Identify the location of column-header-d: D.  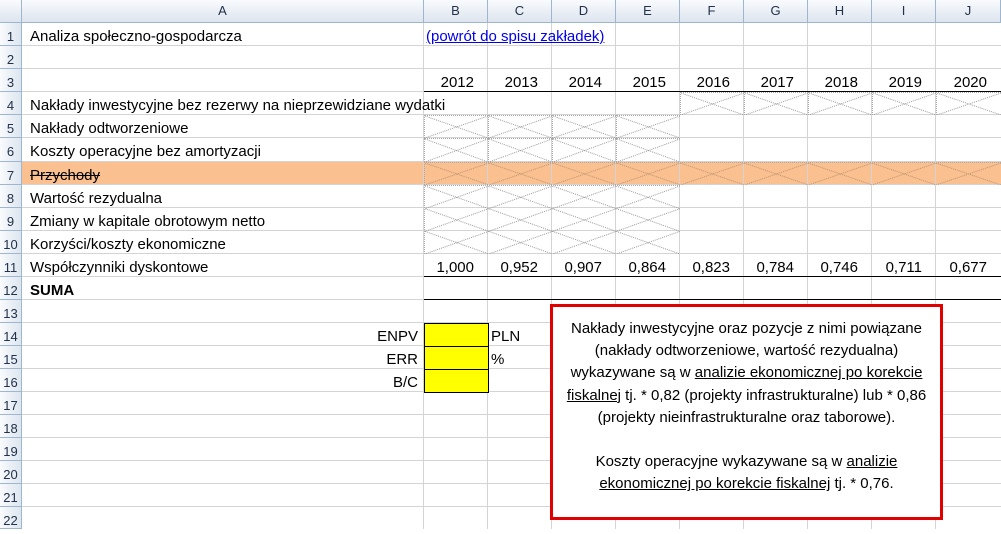
(584, 11).